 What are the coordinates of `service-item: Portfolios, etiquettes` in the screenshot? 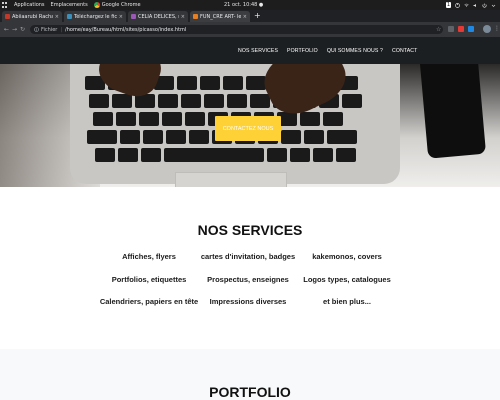 It's located at (149, 279).